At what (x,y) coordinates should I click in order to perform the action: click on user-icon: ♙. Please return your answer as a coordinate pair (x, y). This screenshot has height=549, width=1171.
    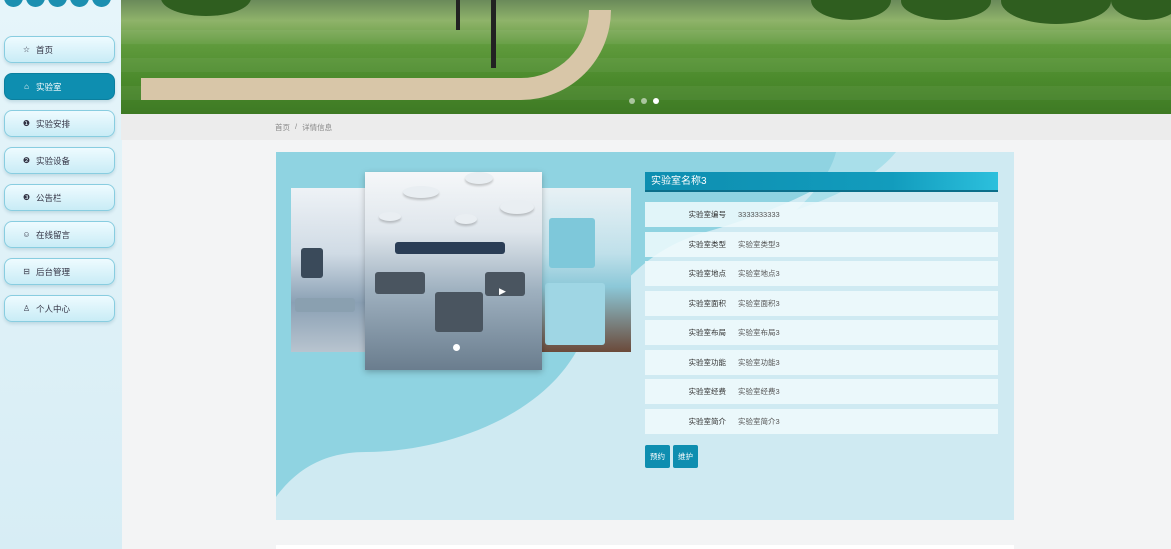
    Looking at the image, I should click on (26, 308).